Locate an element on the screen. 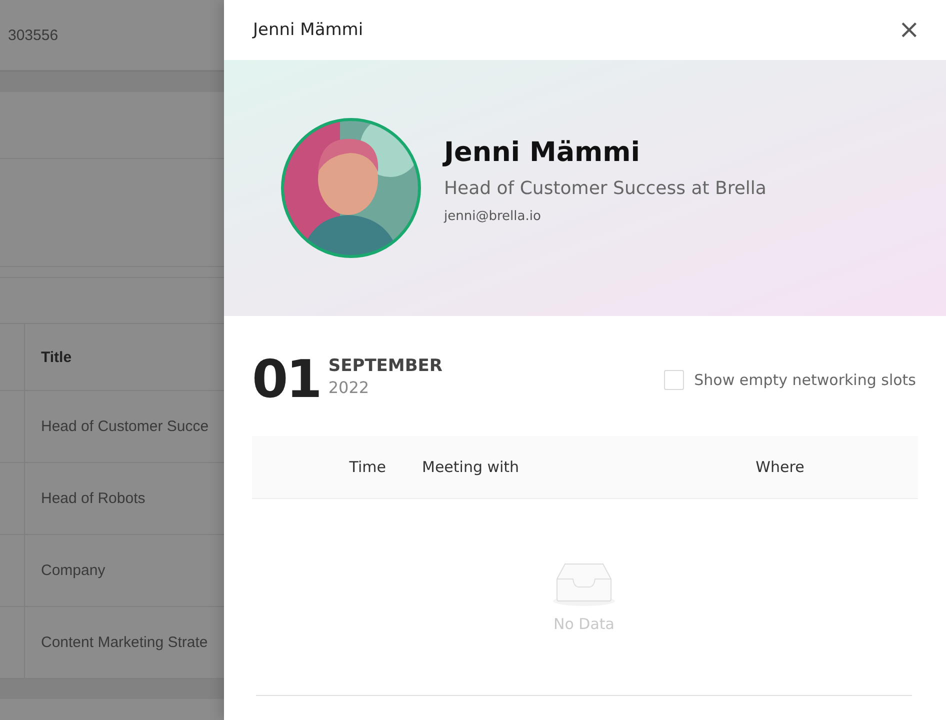 The image size is (946, 720). column-header: Title is located at coordinates (56, 357).